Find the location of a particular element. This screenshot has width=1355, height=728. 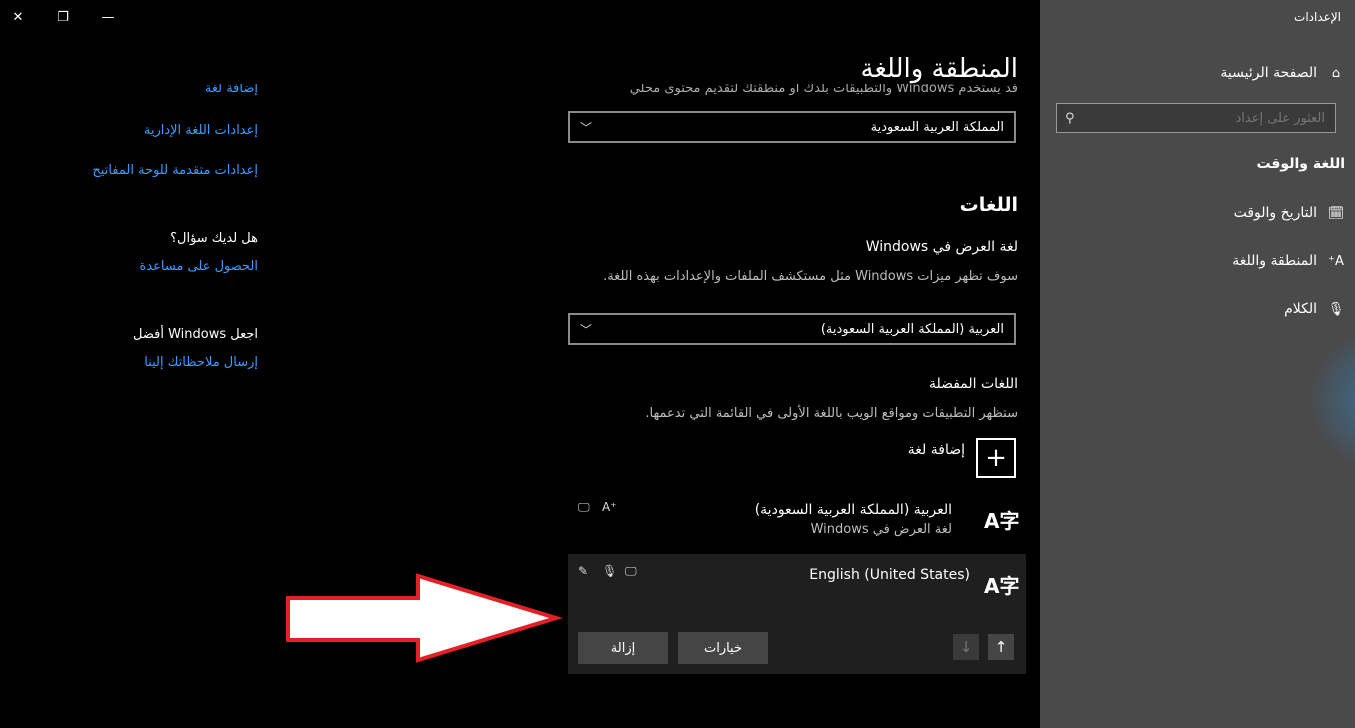

sidebar-item-label: الكلام is located at coordinates (1300, 309).